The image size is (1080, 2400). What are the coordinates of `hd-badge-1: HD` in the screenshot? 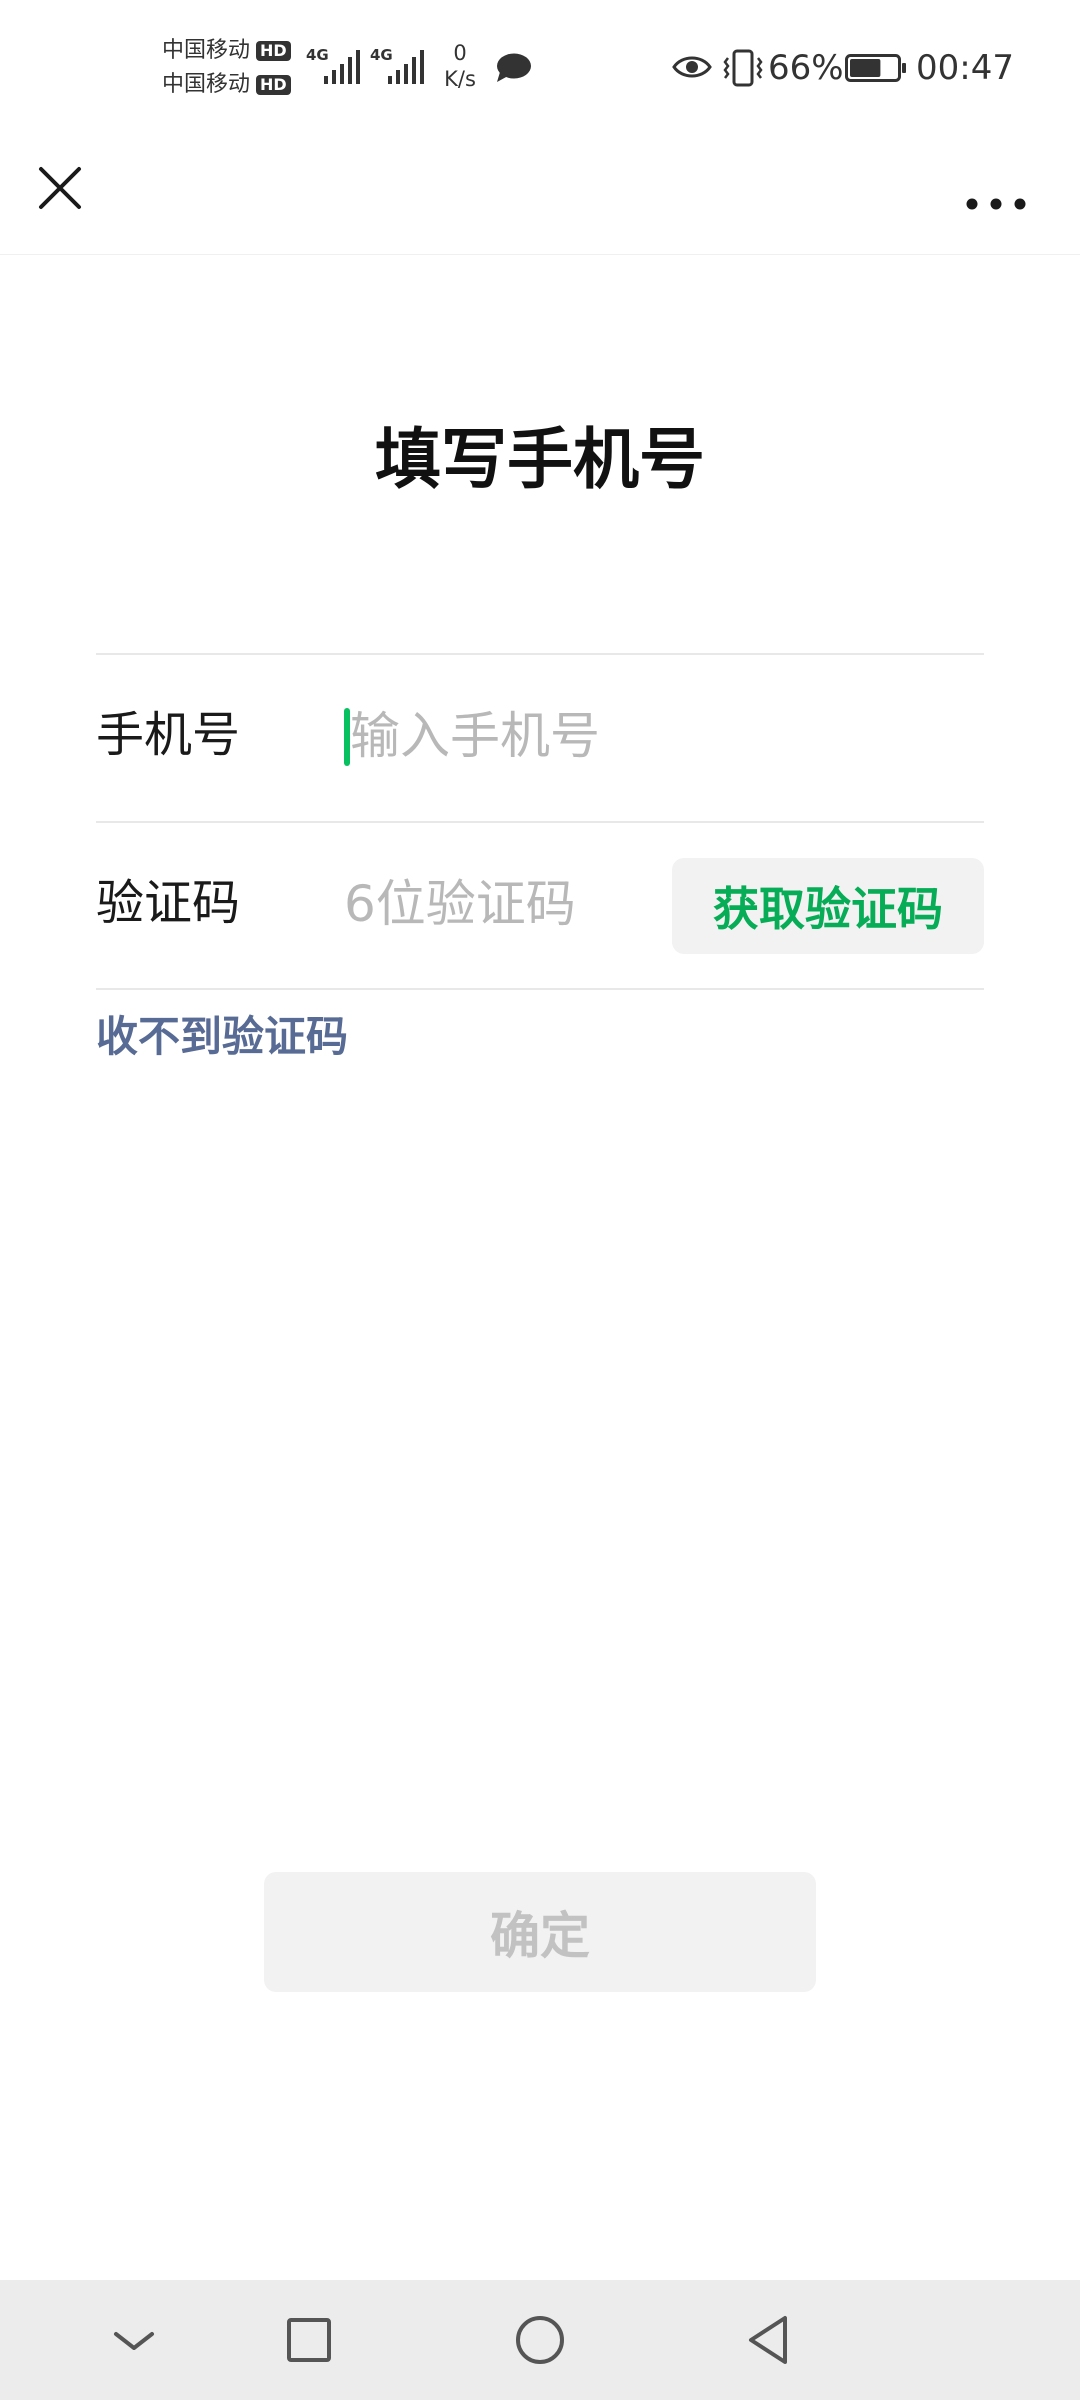 It's located at (273, 51).